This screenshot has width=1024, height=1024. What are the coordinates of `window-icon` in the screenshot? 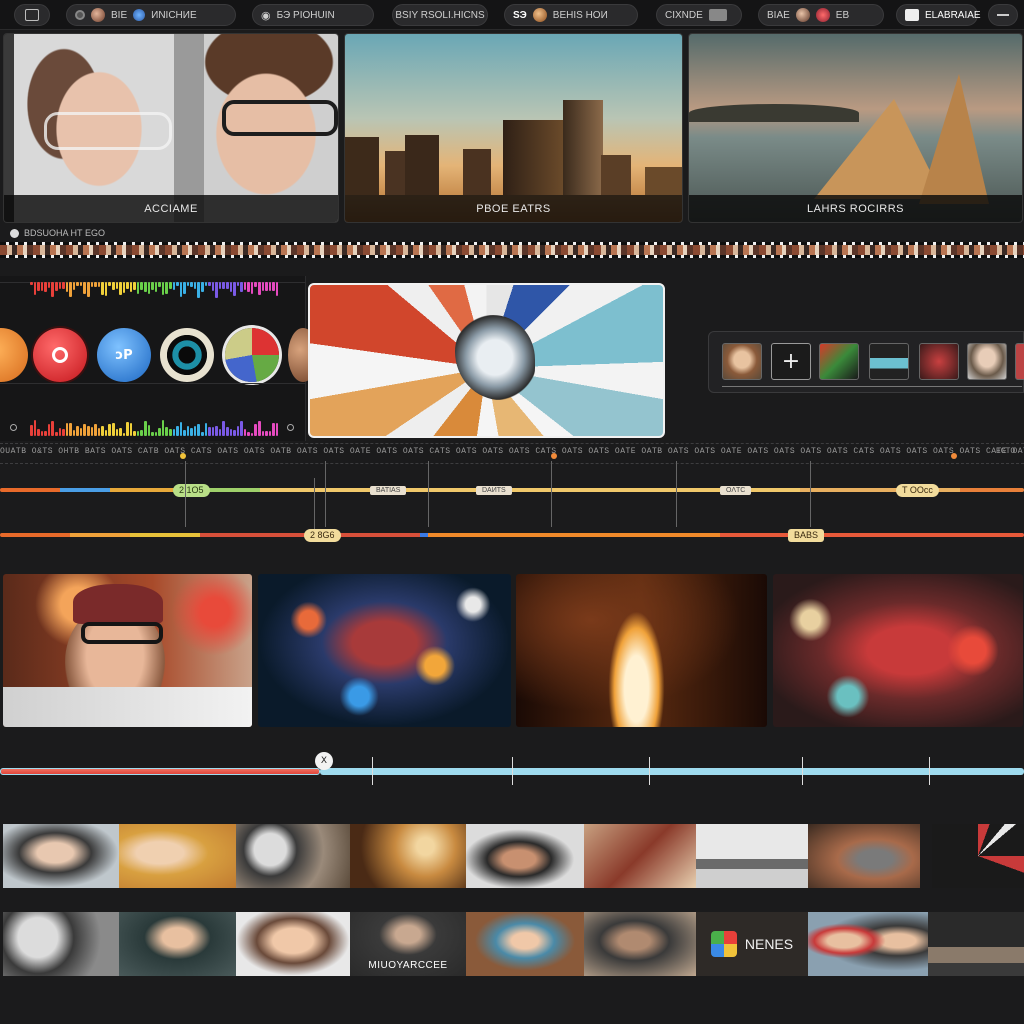 It's located at (32, 15).